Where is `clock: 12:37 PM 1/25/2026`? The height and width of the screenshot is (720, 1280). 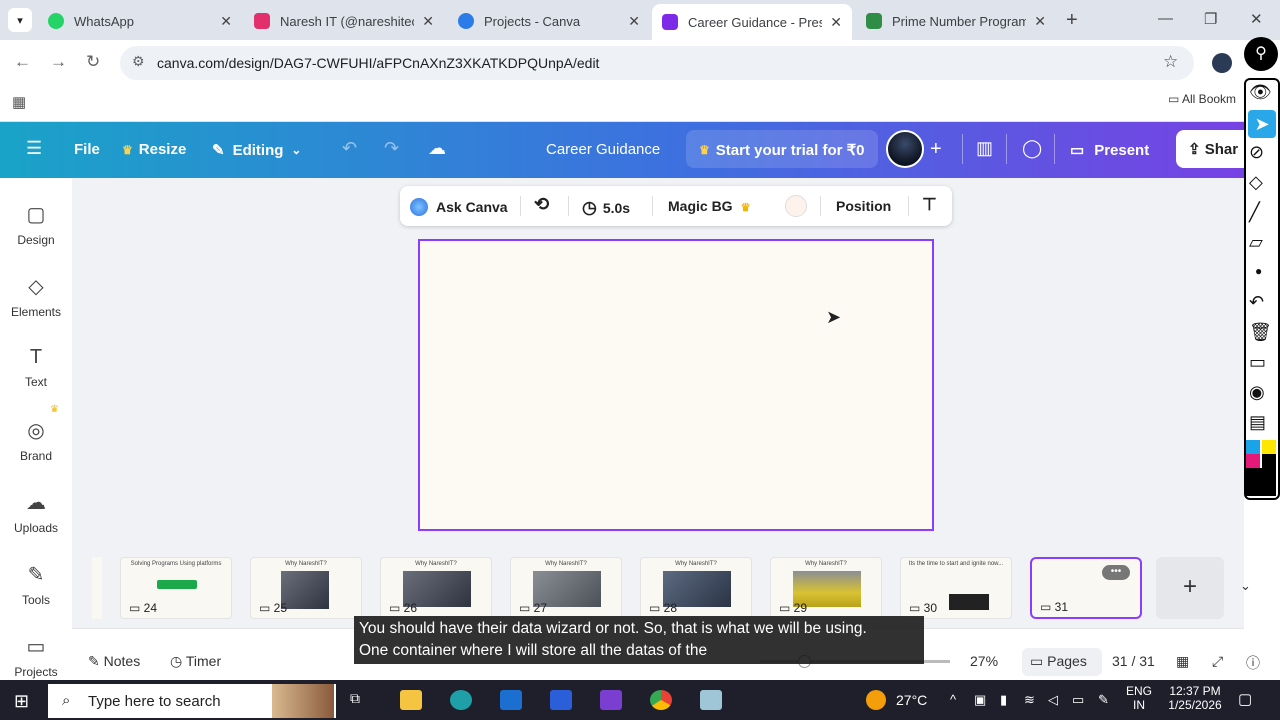 clock: 12:37 PM 1/25/2026 is located at coordinates (1195, 698).